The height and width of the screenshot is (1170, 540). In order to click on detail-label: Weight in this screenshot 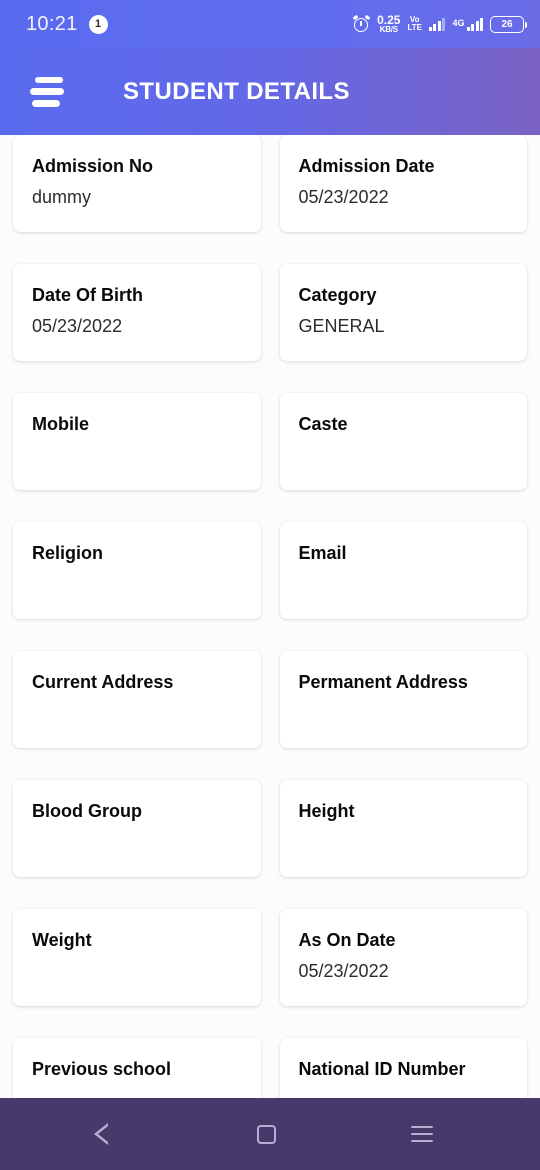, I will do `click(62, 940)`.